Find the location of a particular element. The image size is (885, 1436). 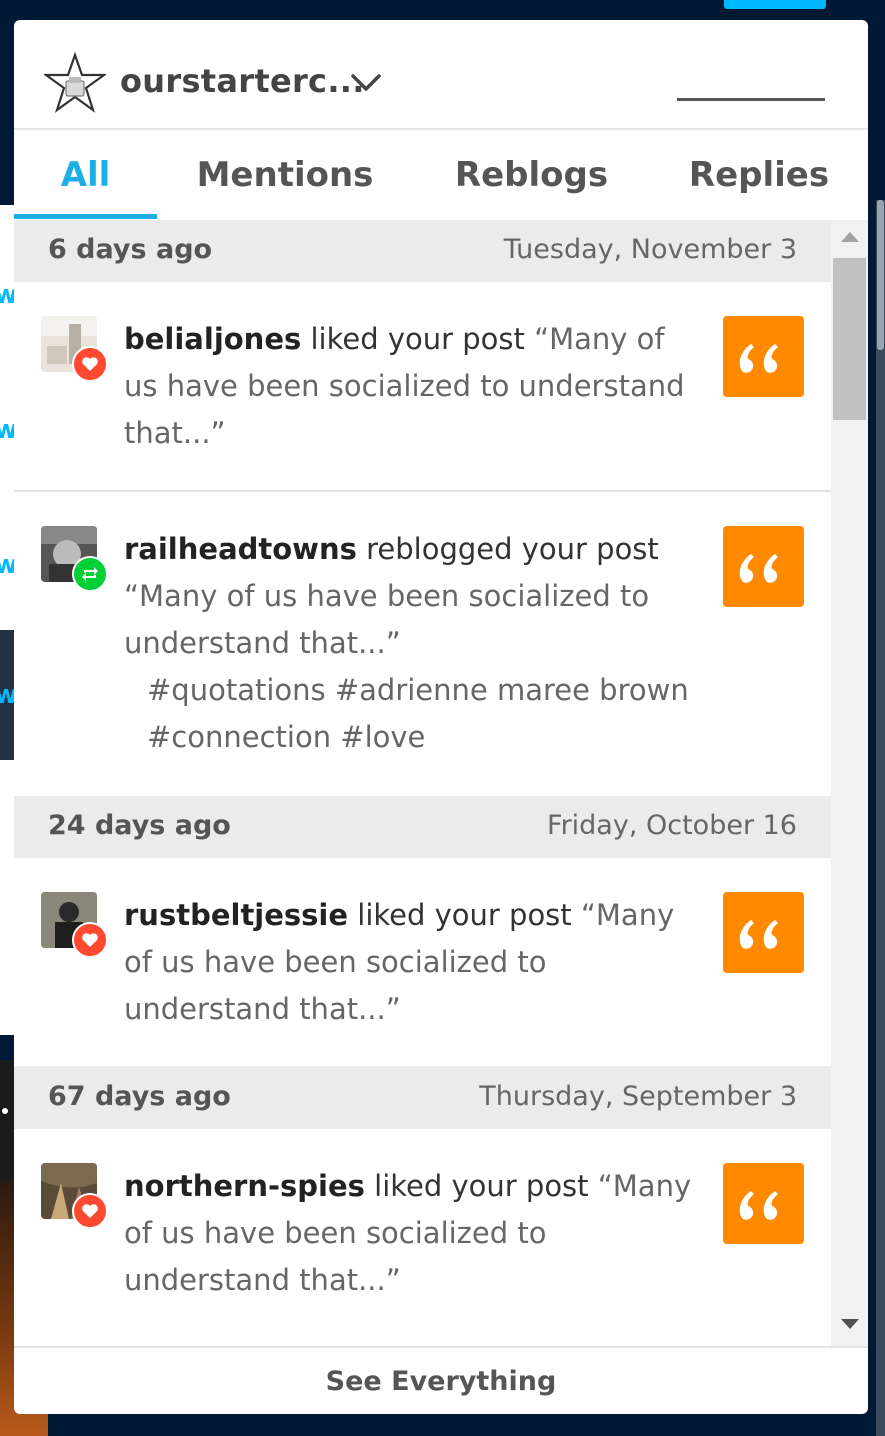

background-button is located at coordinates (775, 4).